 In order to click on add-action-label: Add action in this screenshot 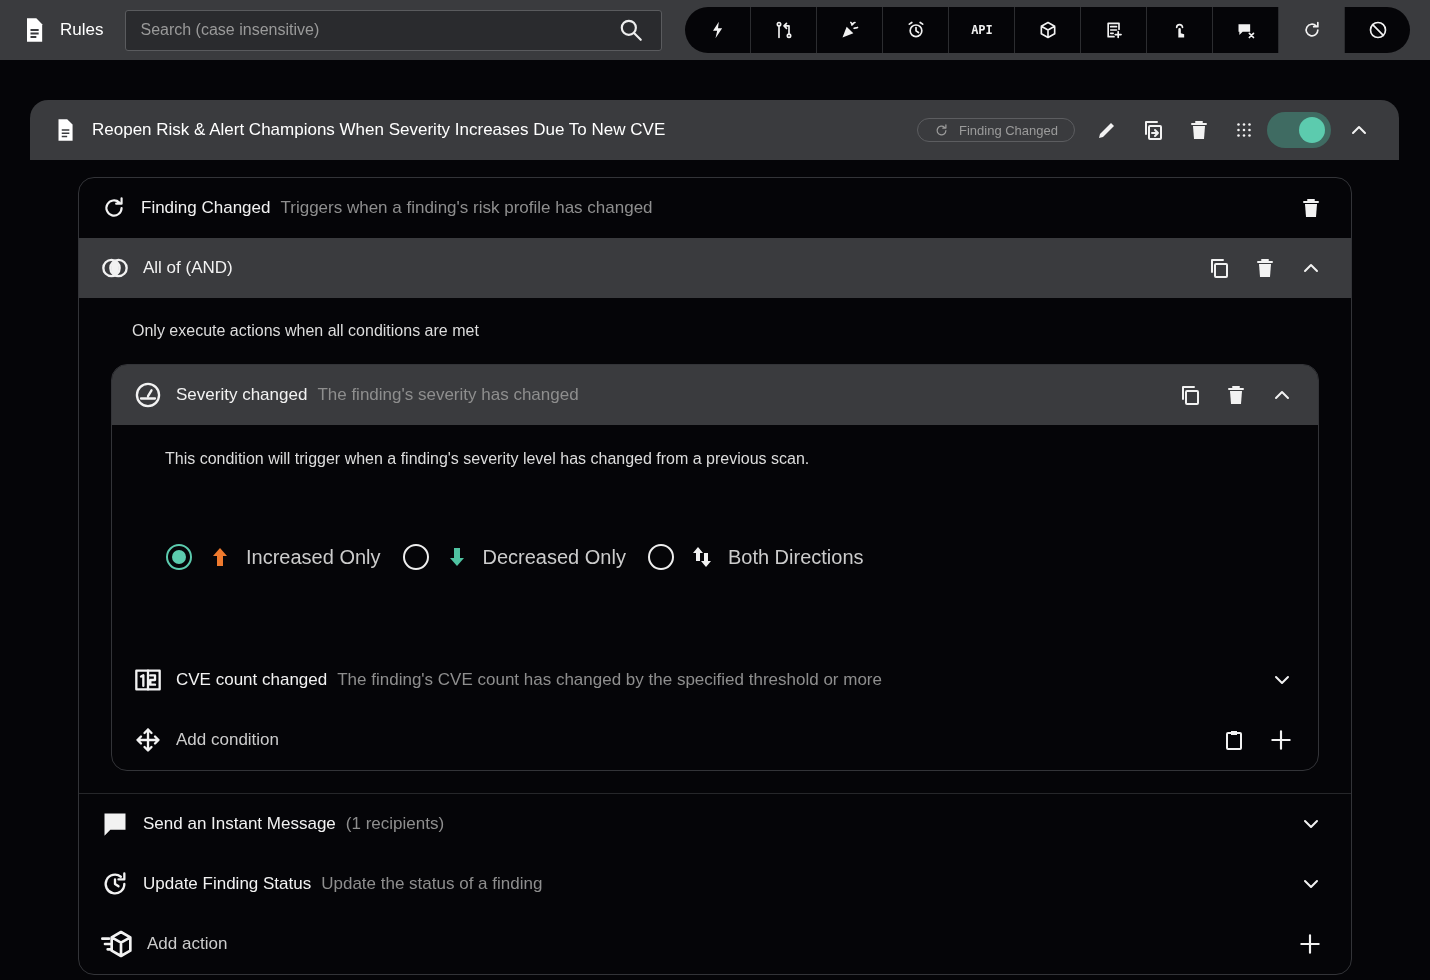, I will do `click(187, 944)`.